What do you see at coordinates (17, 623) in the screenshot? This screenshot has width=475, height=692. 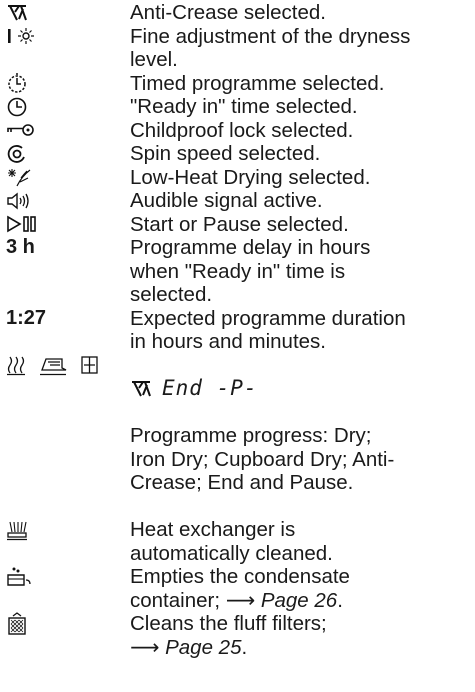 I see `fluff-filter-icon` at bounding box center [17, 623].